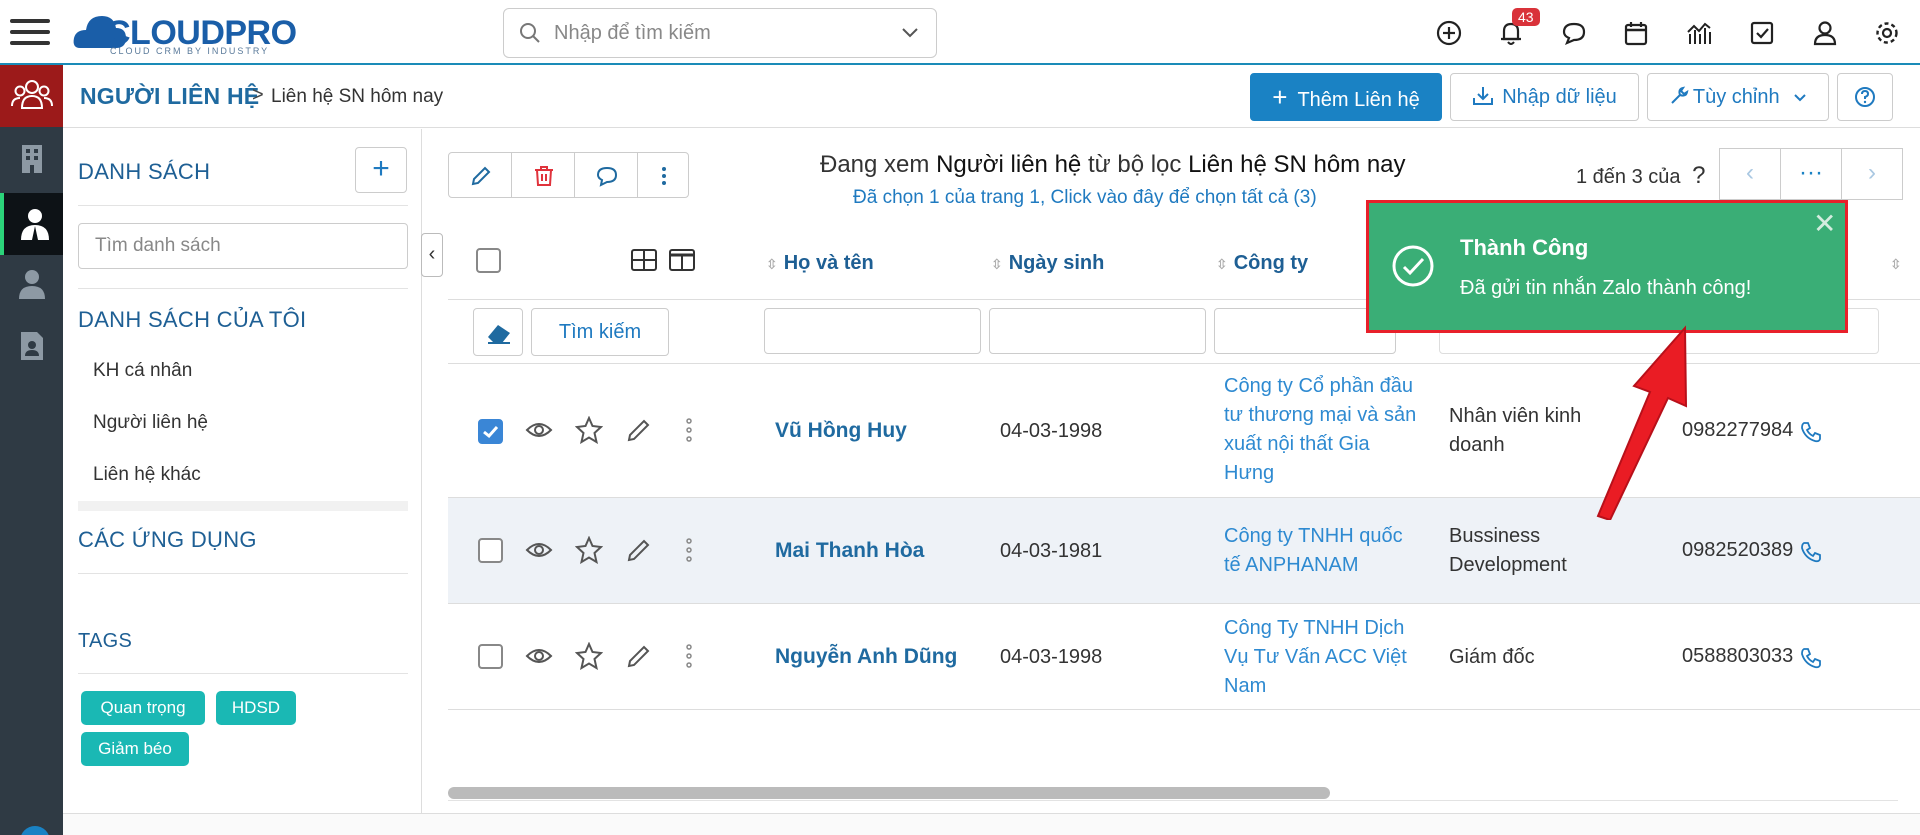  Describe the element at coordinates (432, 255) in the screenshot. I see `collapse-panel-button: ‹` at that location.